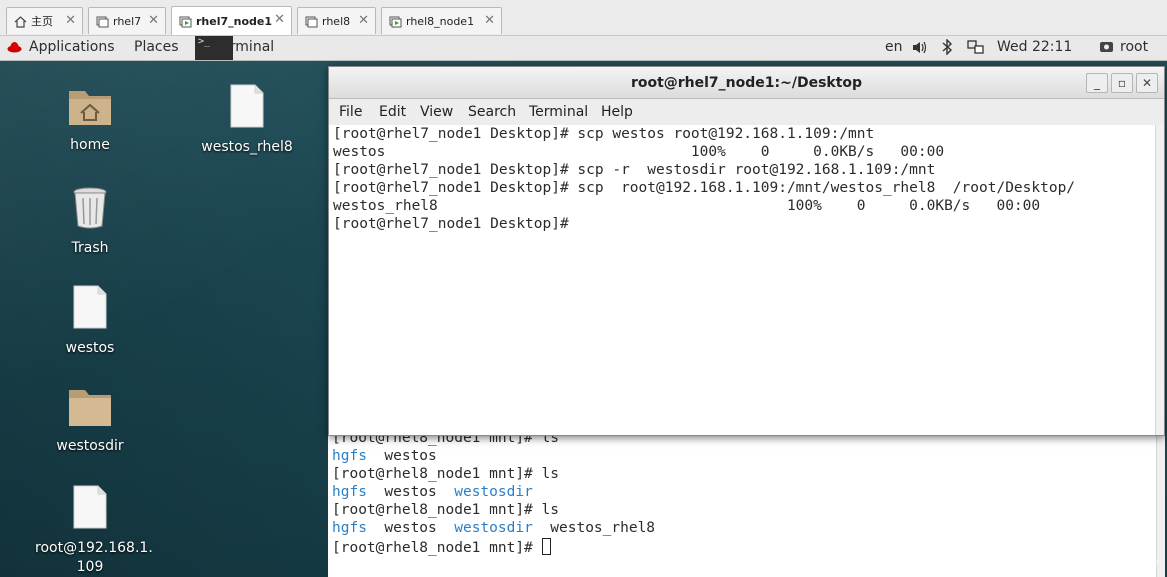  I want to click on volume-icon, so click(920, 49).